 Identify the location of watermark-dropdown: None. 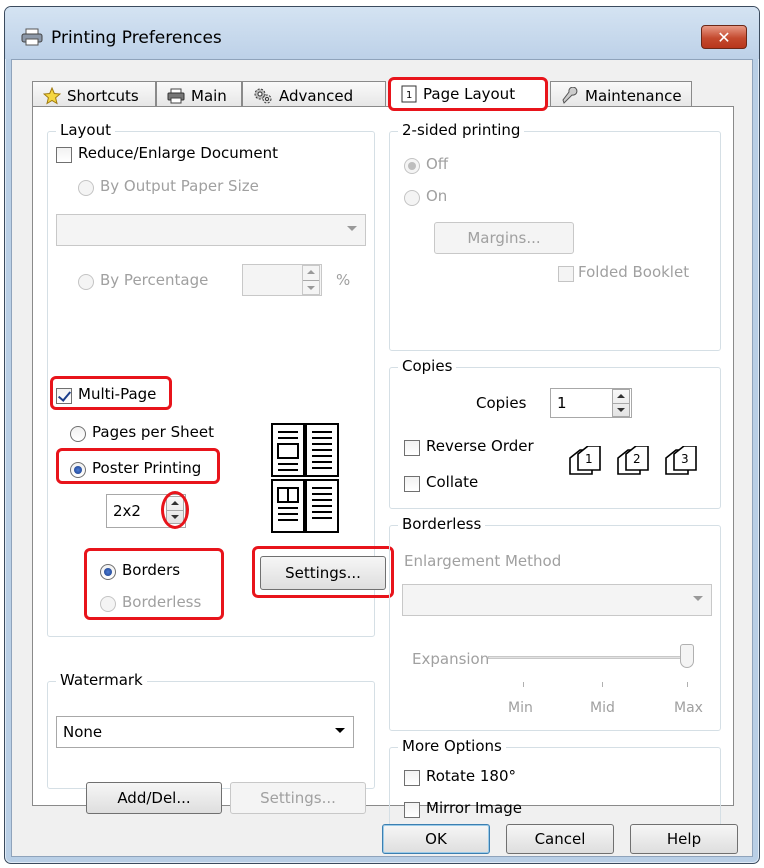
(205, 732).